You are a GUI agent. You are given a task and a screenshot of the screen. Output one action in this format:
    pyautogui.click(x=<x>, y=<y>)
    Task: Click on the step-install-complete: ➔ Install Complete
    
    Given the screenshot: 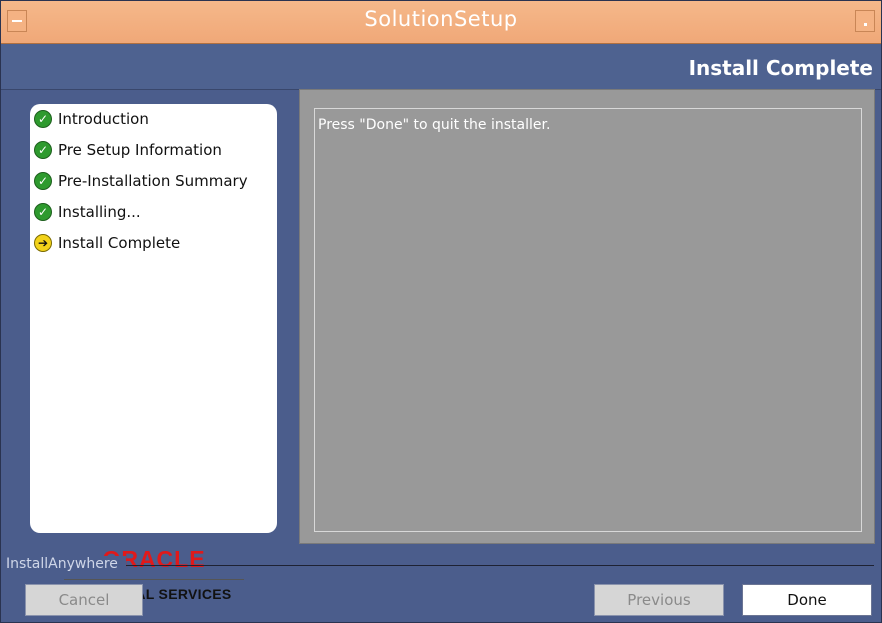 What is the action you would take?
    pyautogui.click(x=107, y=243)
    